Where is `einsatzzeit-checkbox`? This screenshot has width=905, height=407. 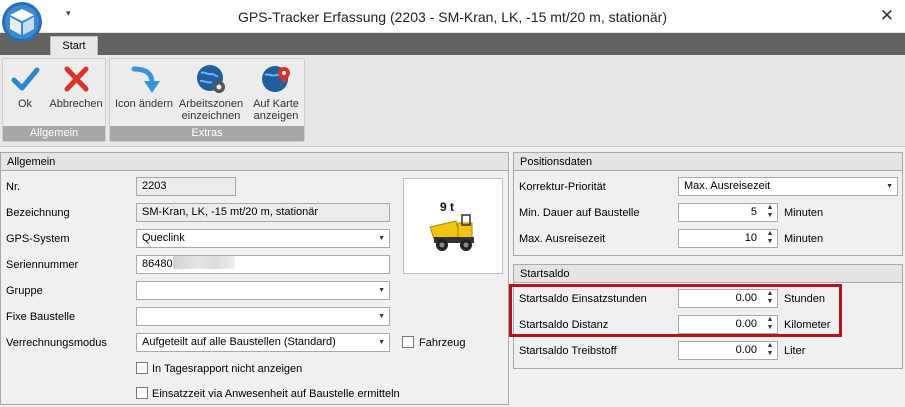 einsatzzeit-checkbox is located at coordinates (142, 393).